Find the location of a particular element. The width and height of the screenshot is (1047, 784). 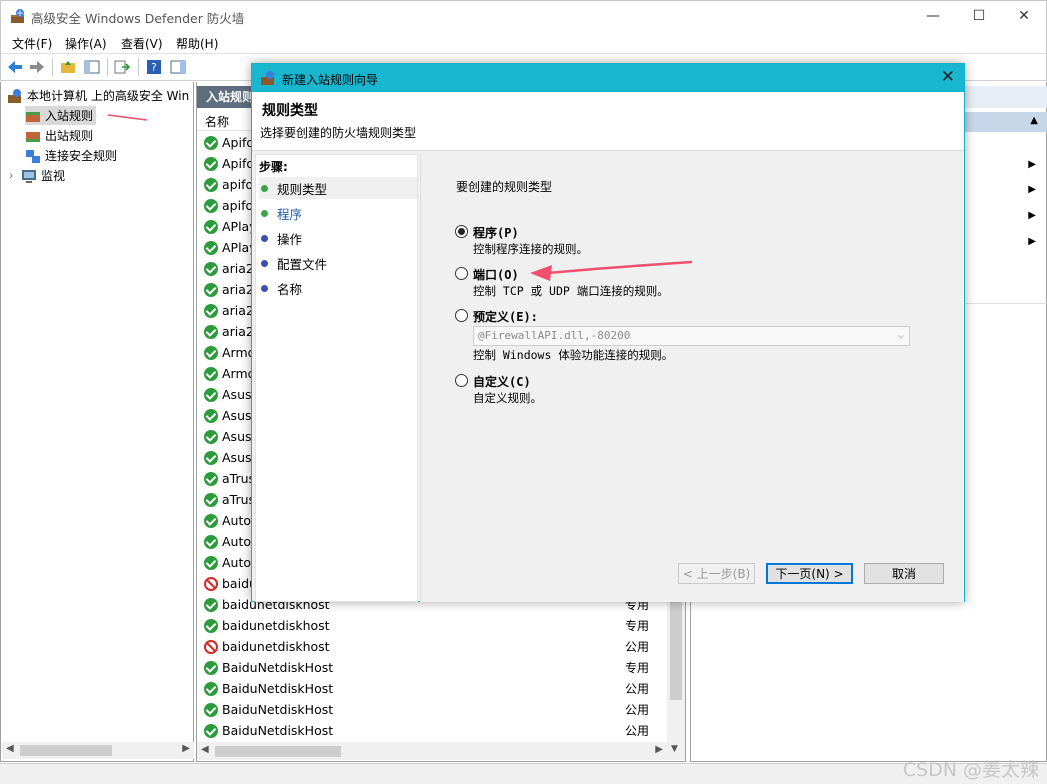

step-profile: 配置文件 is located at coordinates (338, 263).